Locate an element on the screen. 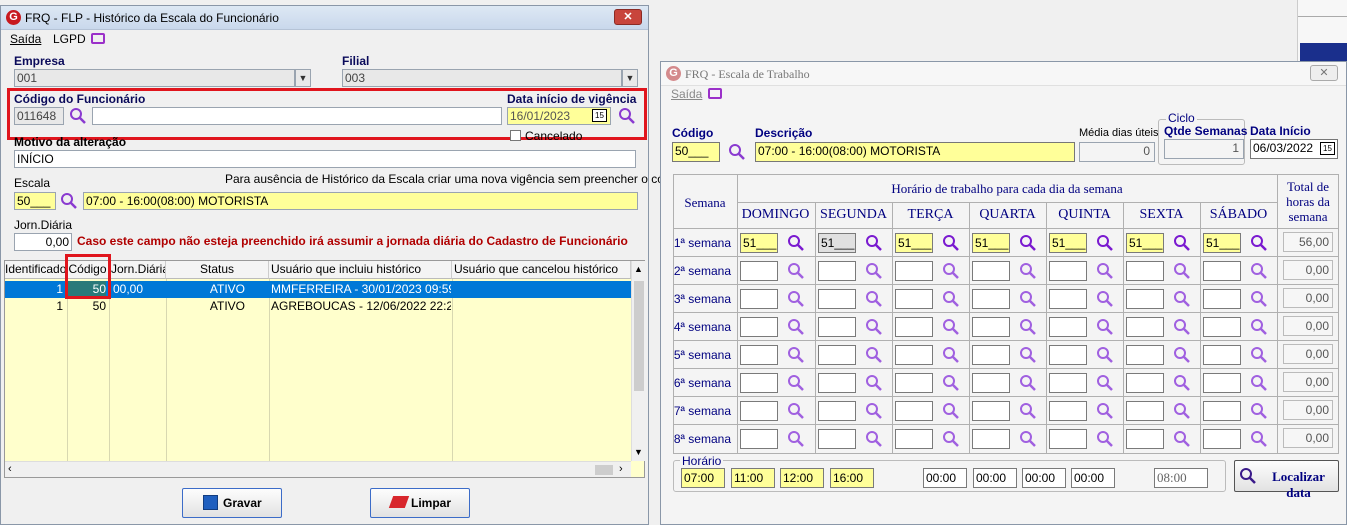  horario-input: 07:00 is located at coordinates (703, 478).